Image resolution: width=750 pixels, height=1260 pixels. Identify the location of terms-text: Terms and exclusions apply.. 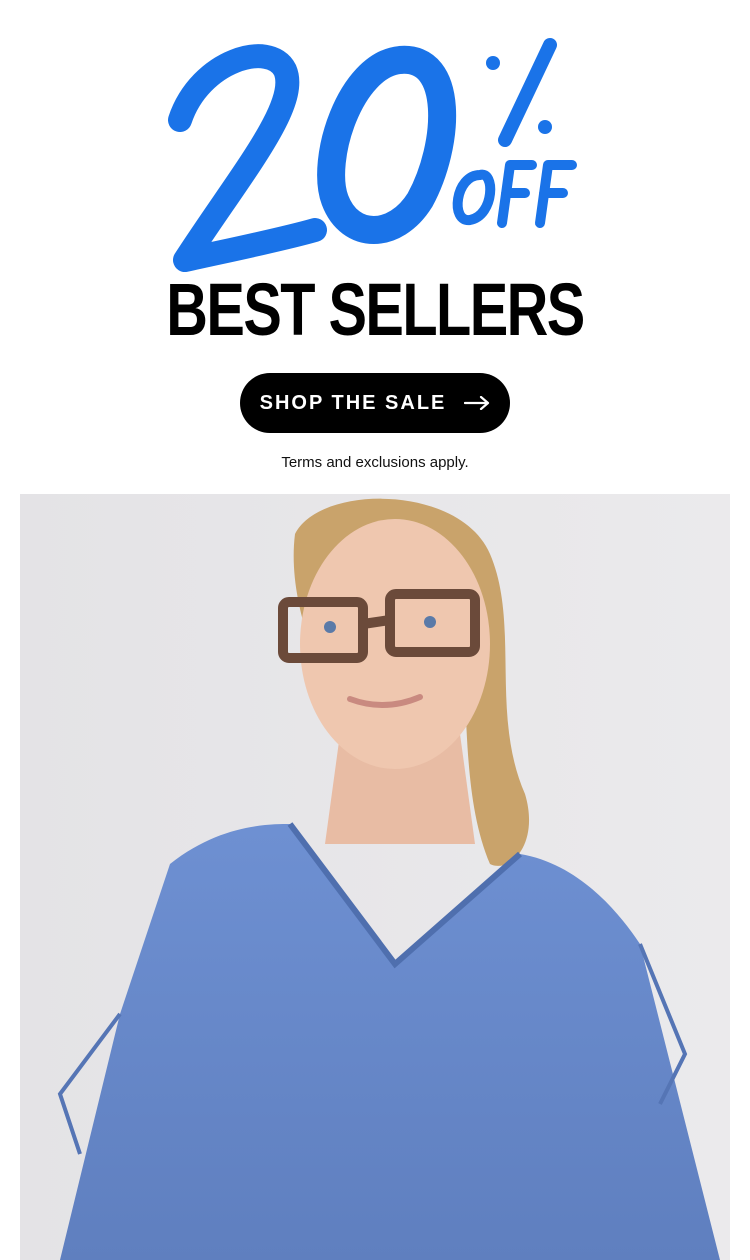
(375, 462).